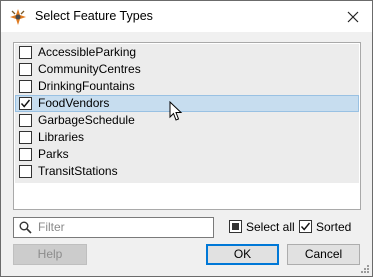 This screenshot has width=373, height=277. What do you see at coordinates (187, 69) in the screenshot?
I see `feature-type-row: CommunityCentres` at bounding box center [187, 69].